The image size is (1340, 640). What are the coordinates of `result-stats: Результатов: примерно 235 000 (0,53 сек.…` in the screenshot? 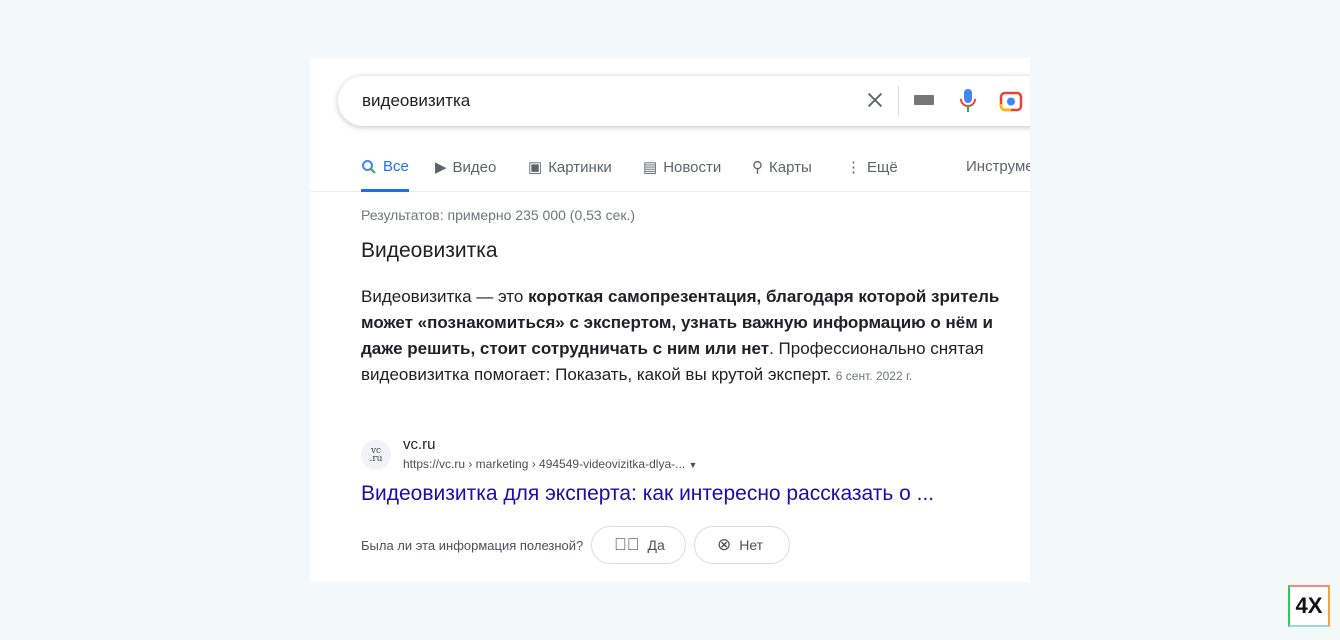 It's located at (498, 215).